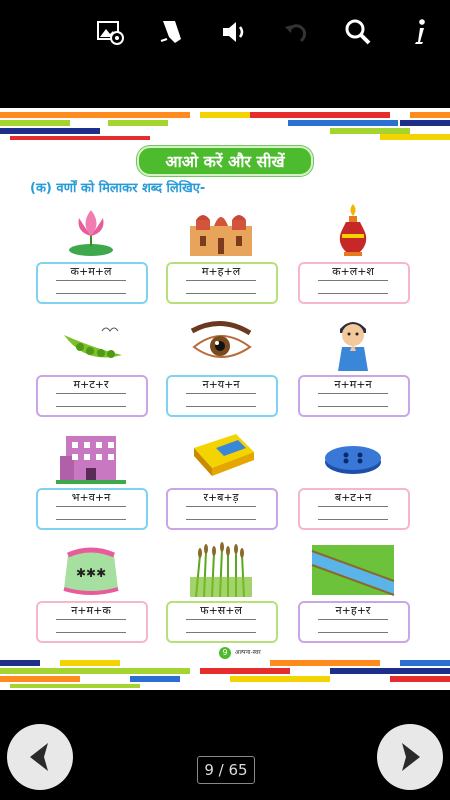  I want to click on word-card: फ+स+ल, so click(222, 591).